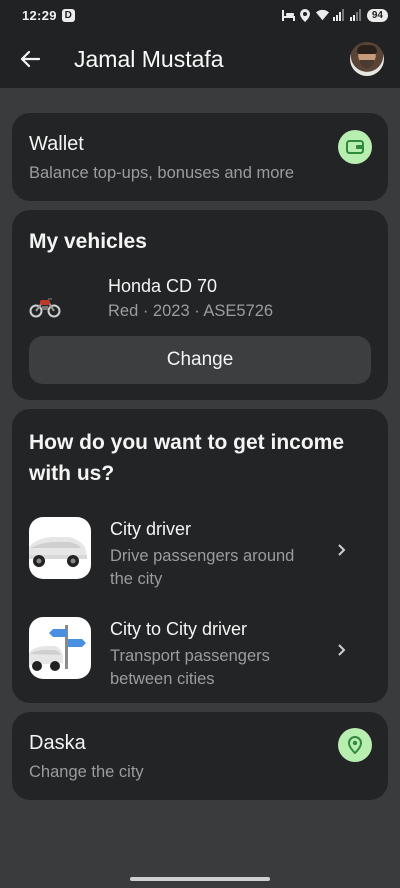 This screenshot has height=888, width=400. What do you see at coordinates (149, 58) in the screenshot?
I see `page-title: Jamal Mustafa` at bounding box center [149, 58].